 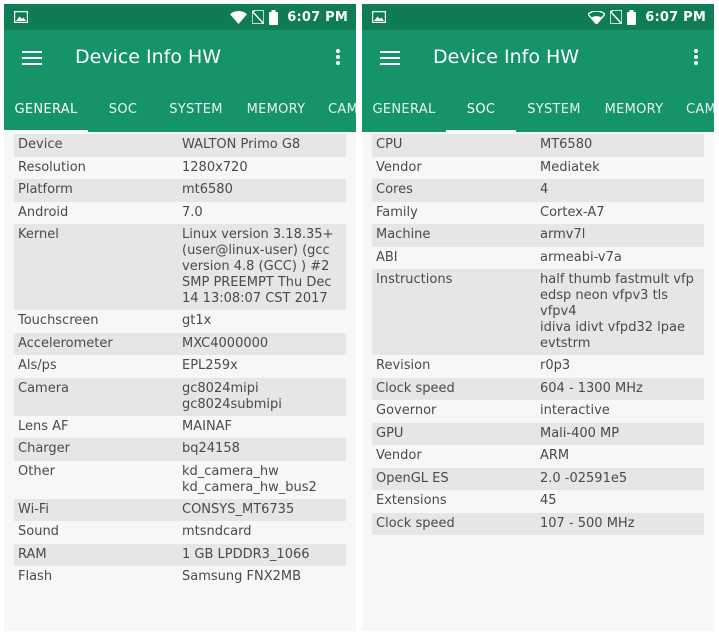 I want to click on row-value: CONSYS_MT6735, so click(x=238, y=509).